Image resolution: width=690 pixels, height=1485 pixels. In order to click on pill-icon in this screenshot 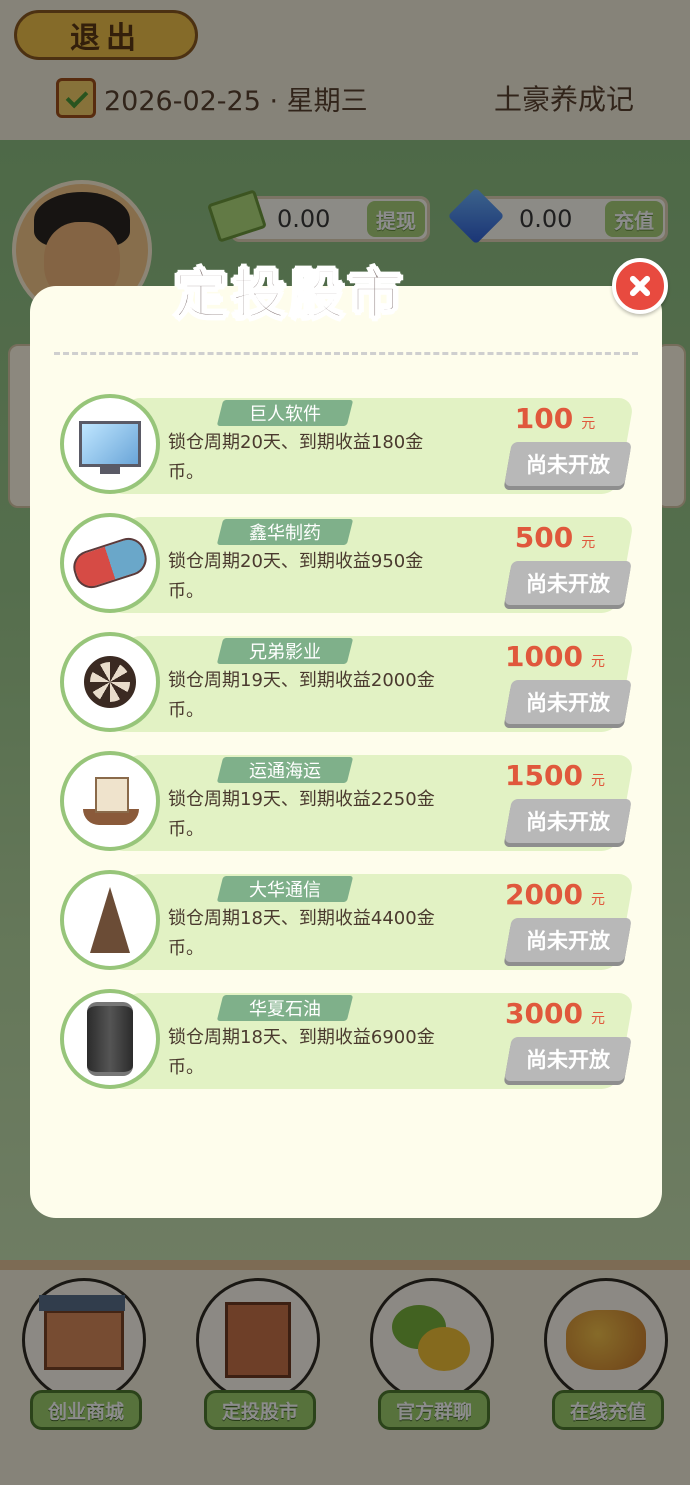, I will do `click(110, 563)`.